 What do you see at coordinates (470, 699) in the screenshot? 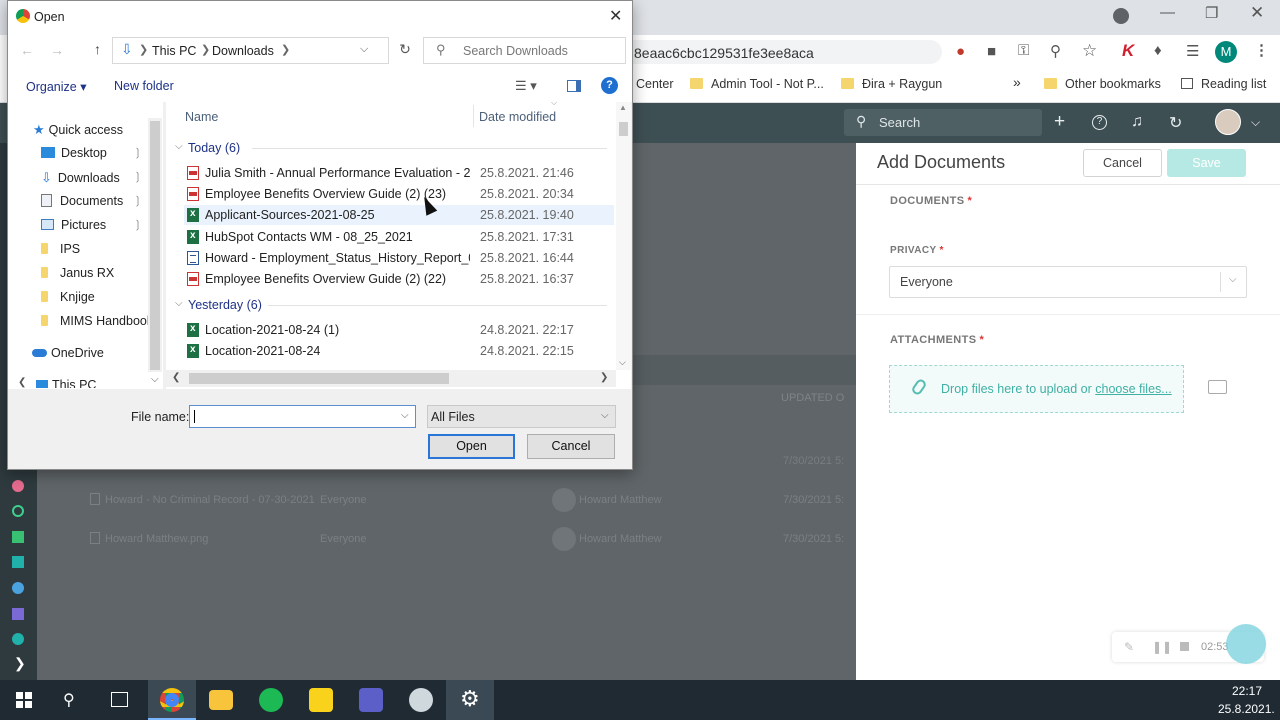
I see `settings-icon: ⚙` at bounding box center [470, 699].